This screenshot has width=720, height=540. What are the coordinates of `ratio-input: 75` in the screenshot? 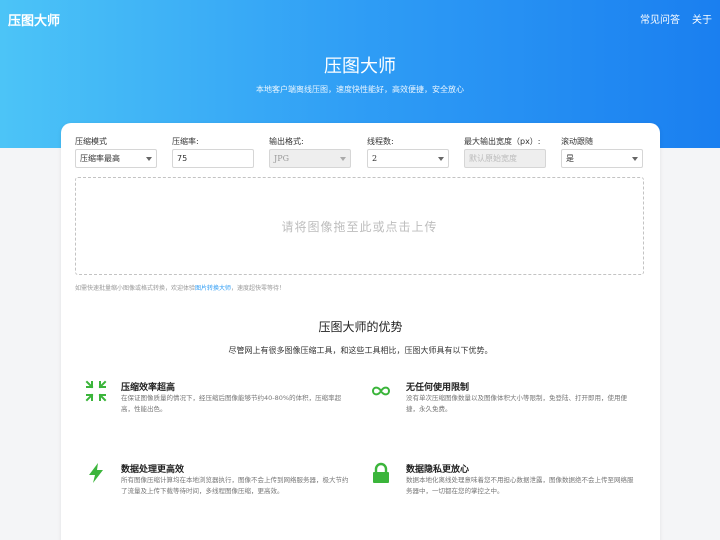 It's located at (213, 158).